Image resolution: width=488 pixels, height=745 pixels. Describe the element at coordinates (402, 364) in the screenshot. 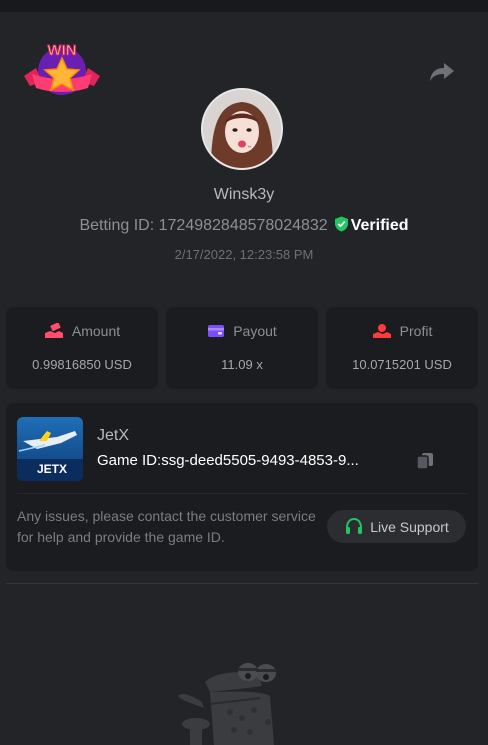

I see `stat-value-profit: 10.0715201 USD` at that location.